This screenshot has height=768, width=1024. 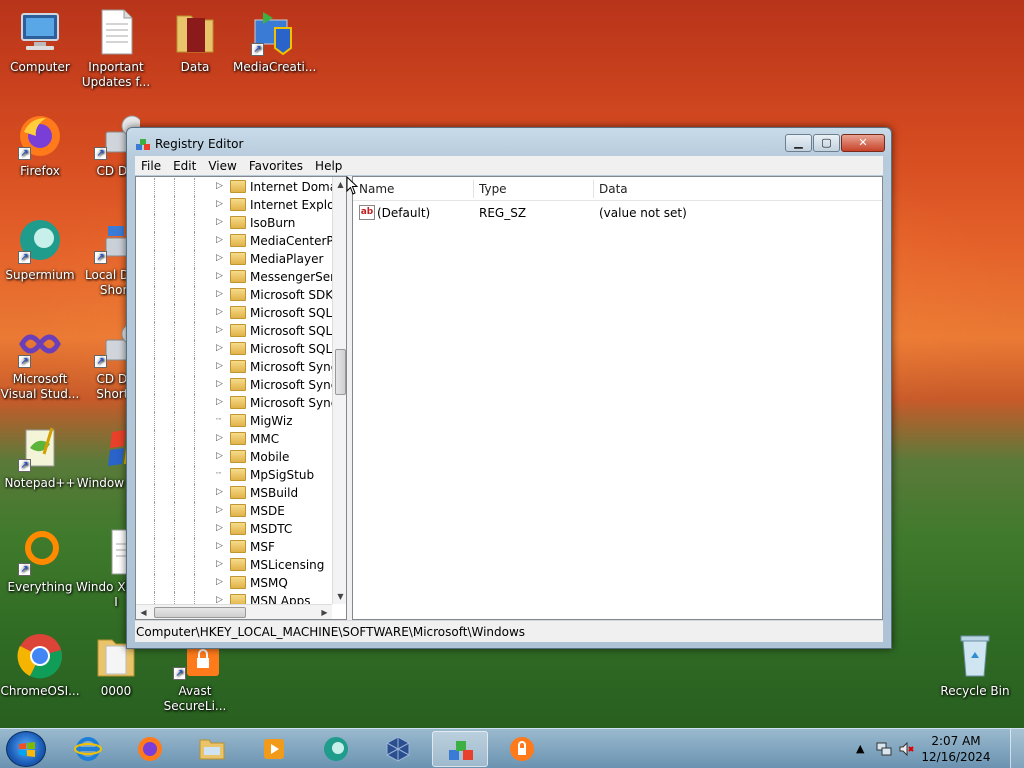 I want to click on column-data: Data, so click(x=613, y=189).